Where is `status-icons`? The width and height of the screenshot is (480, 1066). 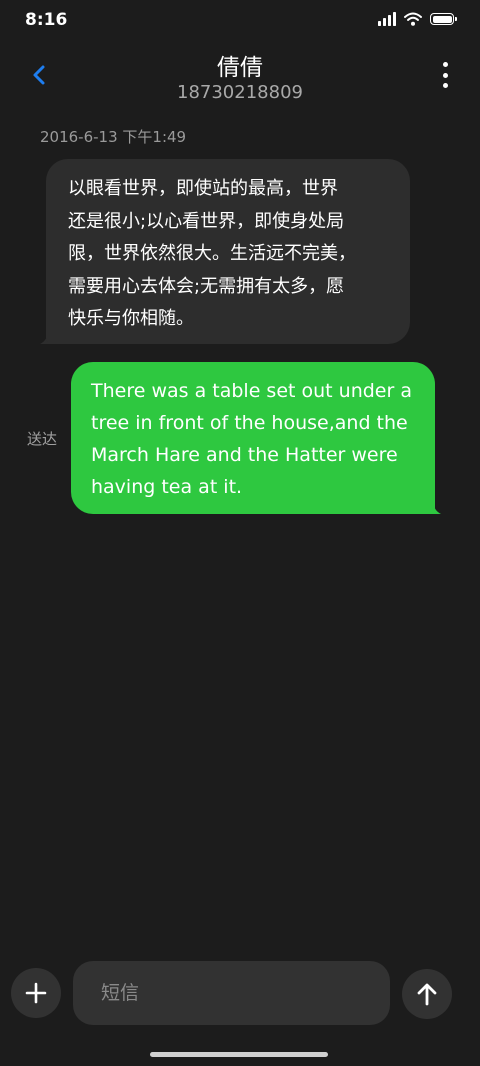 status-icons is located at coordinates (417, 19).